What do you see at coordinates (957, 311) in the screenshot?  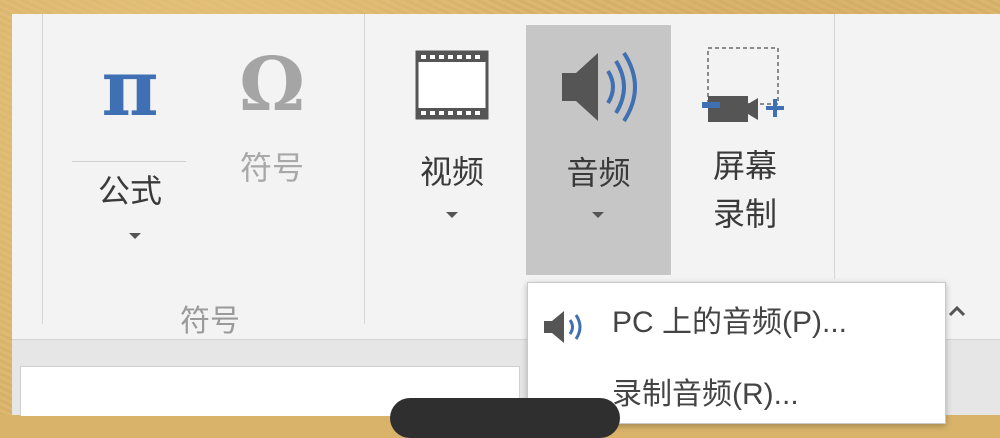 I see `chevron-up-icon` at bounding box center [957, 311].